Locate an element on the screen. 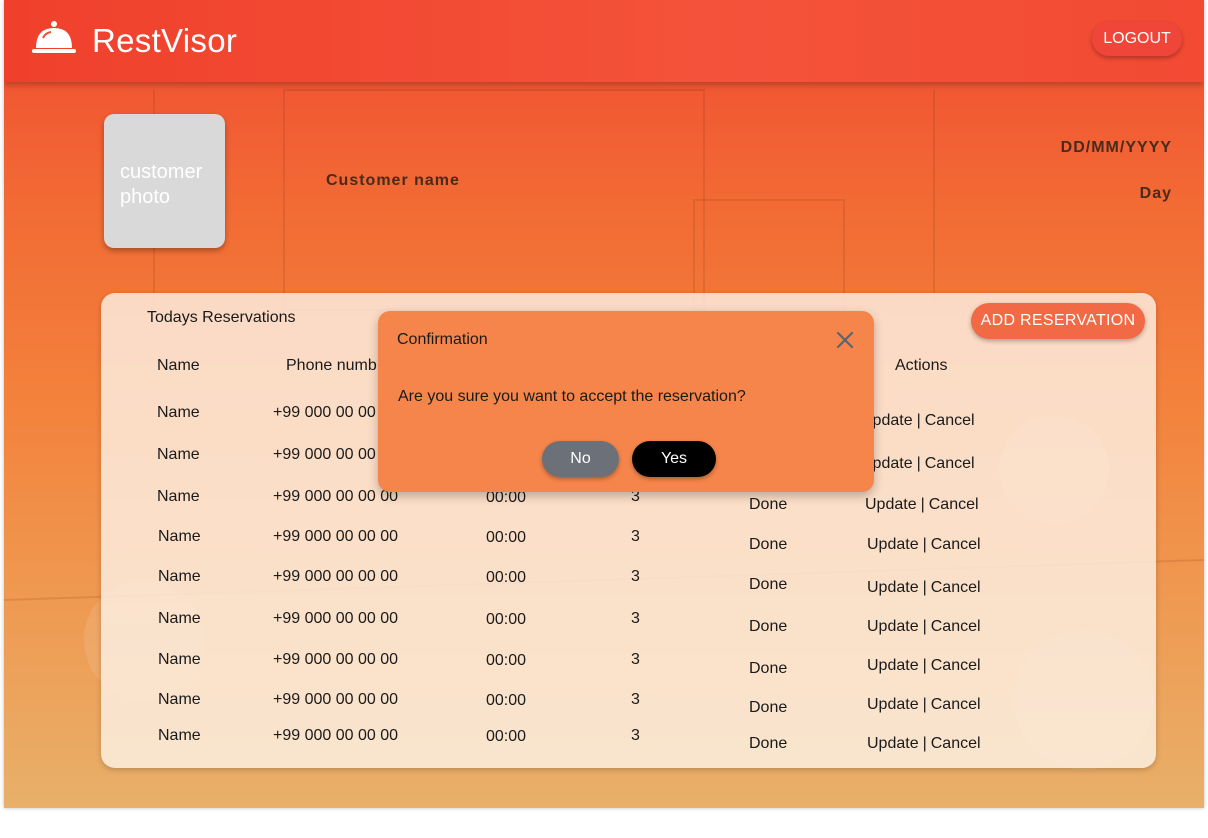  no-button: No is located at coordinates (580, 459).